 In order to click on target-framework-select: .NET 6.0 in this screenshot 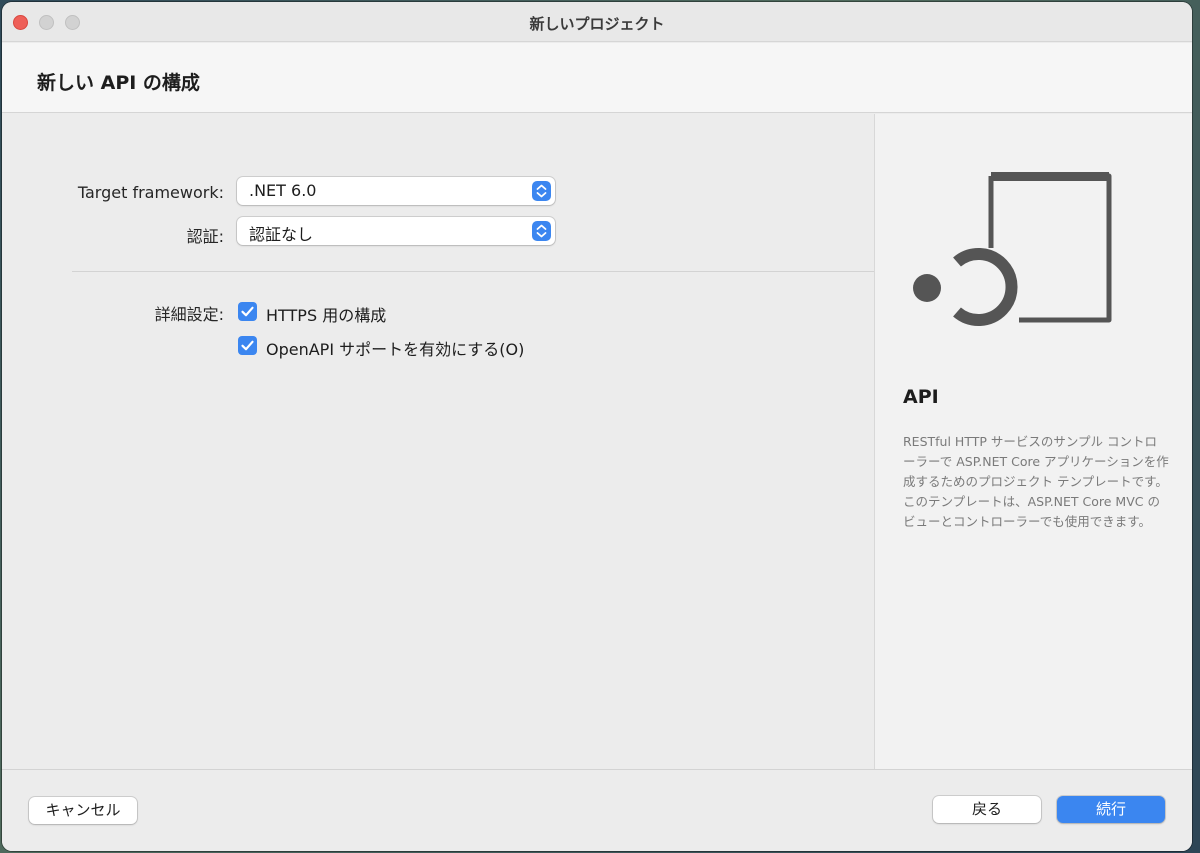, I will do `click(396, 191)`.